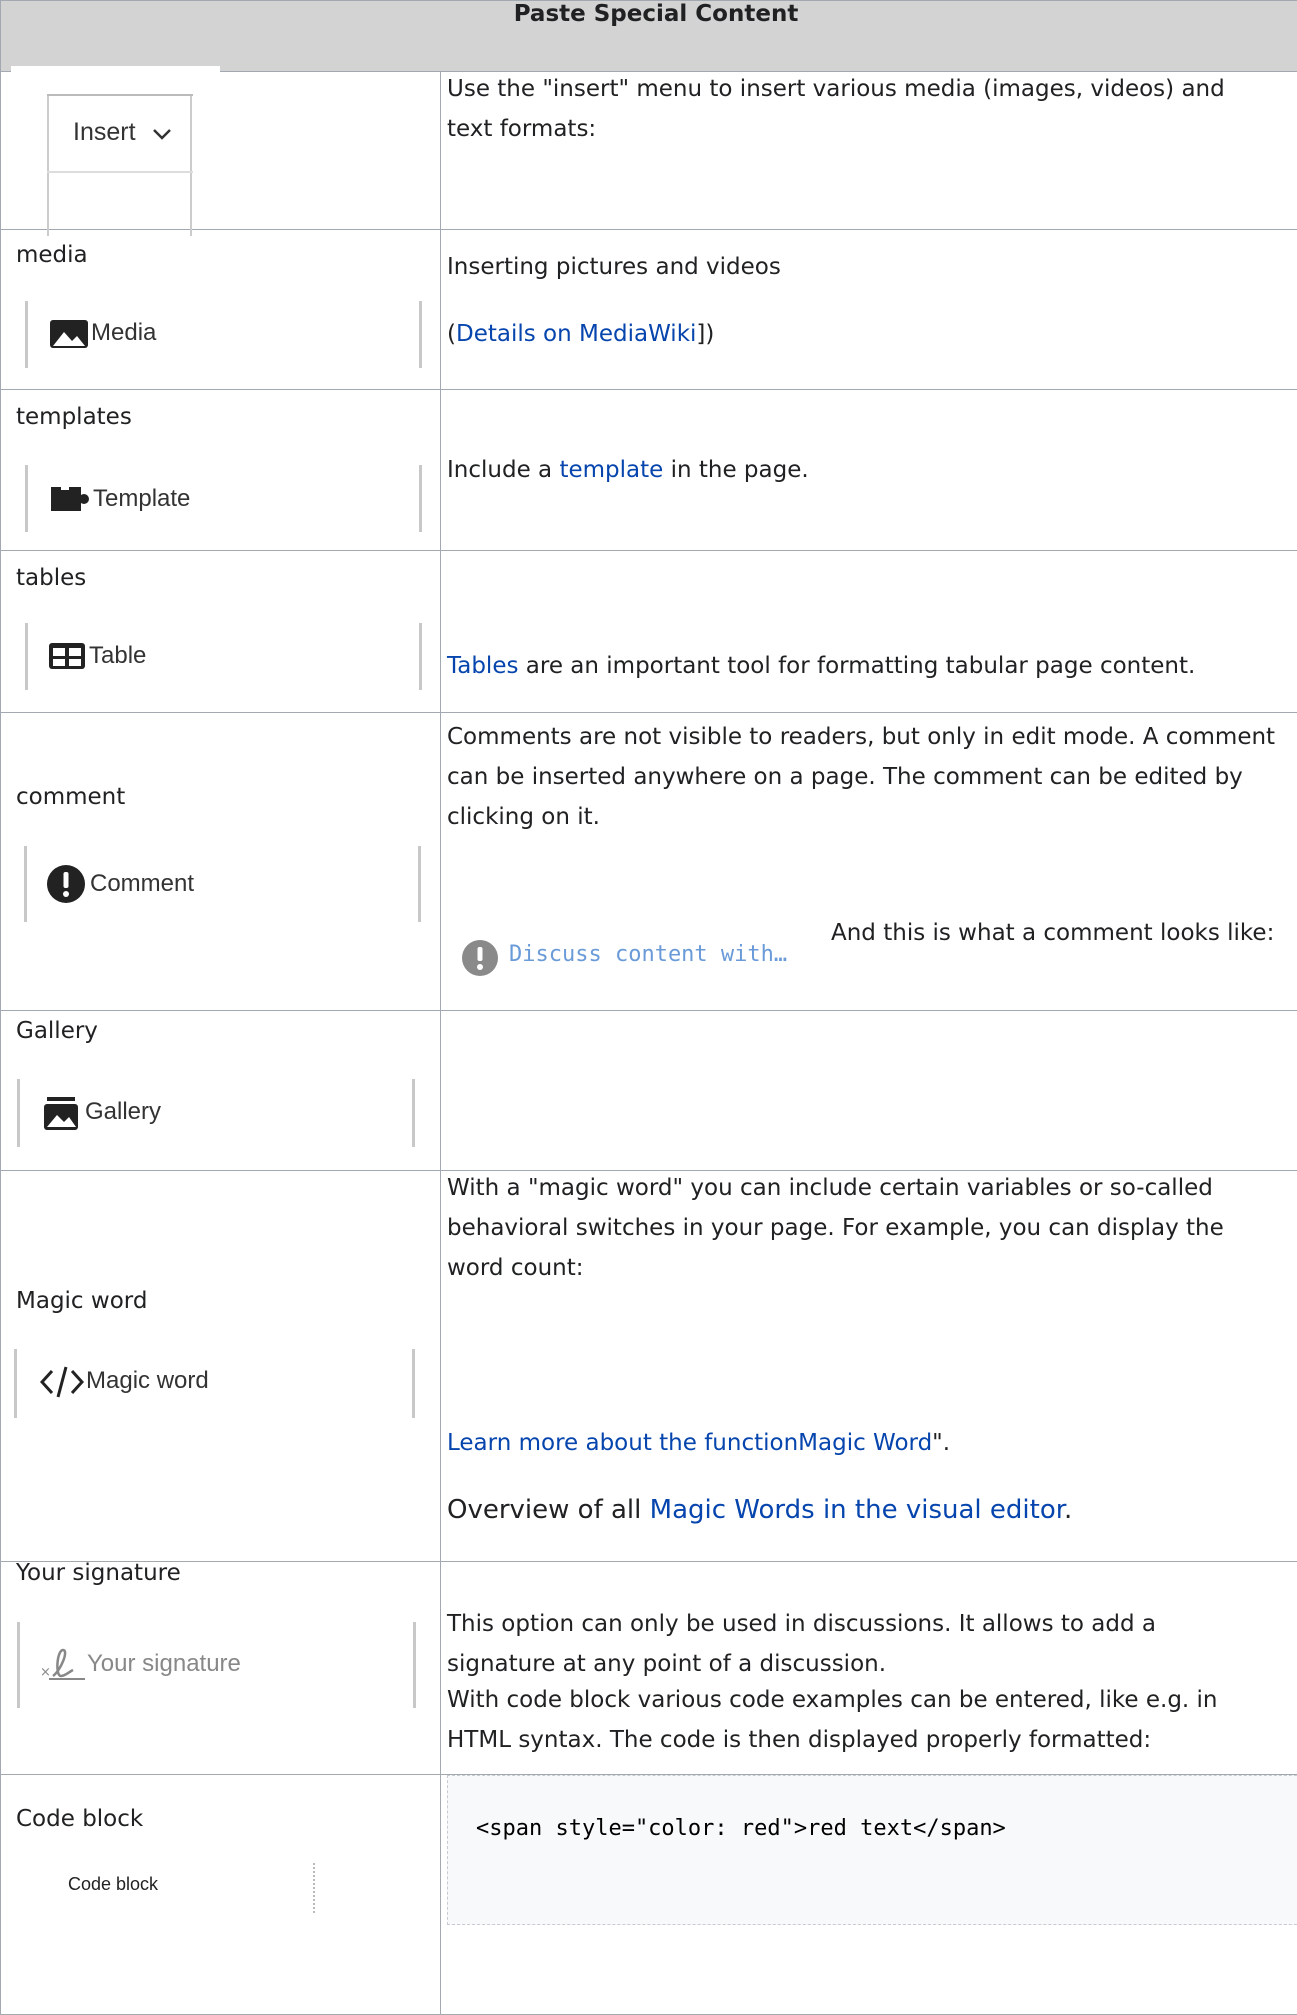 The image size is (1297, 2015). What do you see at coordinates (123, 1112) in the screenshot?
I see `gallery-button-label: Gallery` at bounding box center [123, 1112].